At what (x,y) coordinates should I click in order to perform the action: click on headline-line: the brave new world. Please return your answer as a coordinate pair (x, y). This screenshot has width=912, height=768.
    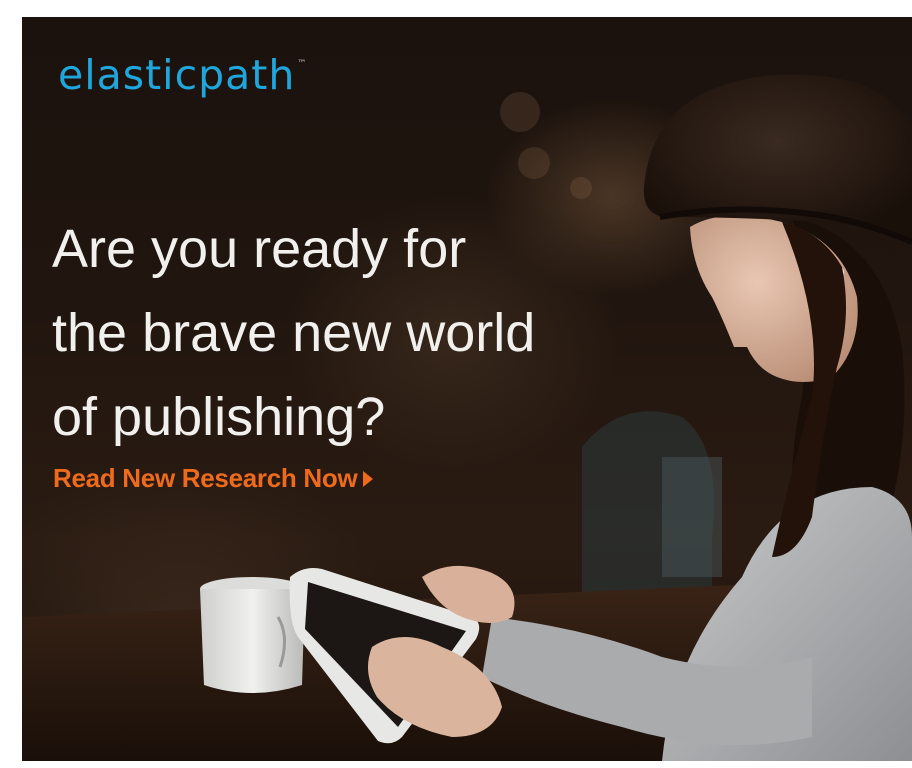
    Looking at the image, I should click on (294, 333).